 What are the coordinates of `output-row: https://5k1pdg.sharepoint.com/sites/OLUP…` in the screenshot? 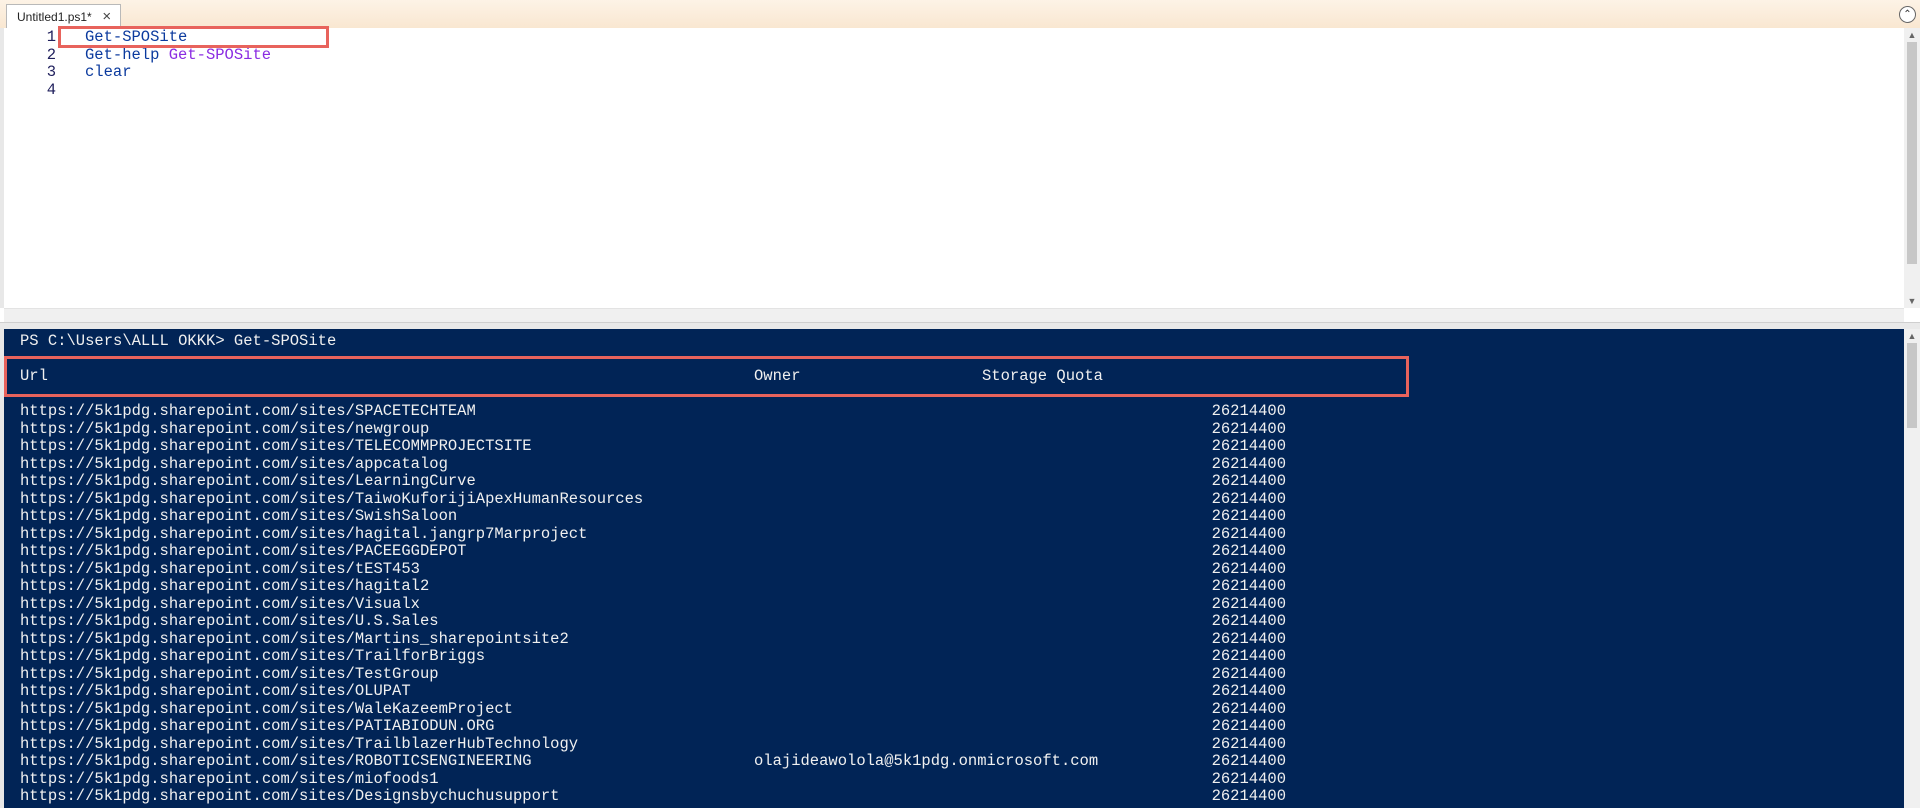 It's located at (964, 691).